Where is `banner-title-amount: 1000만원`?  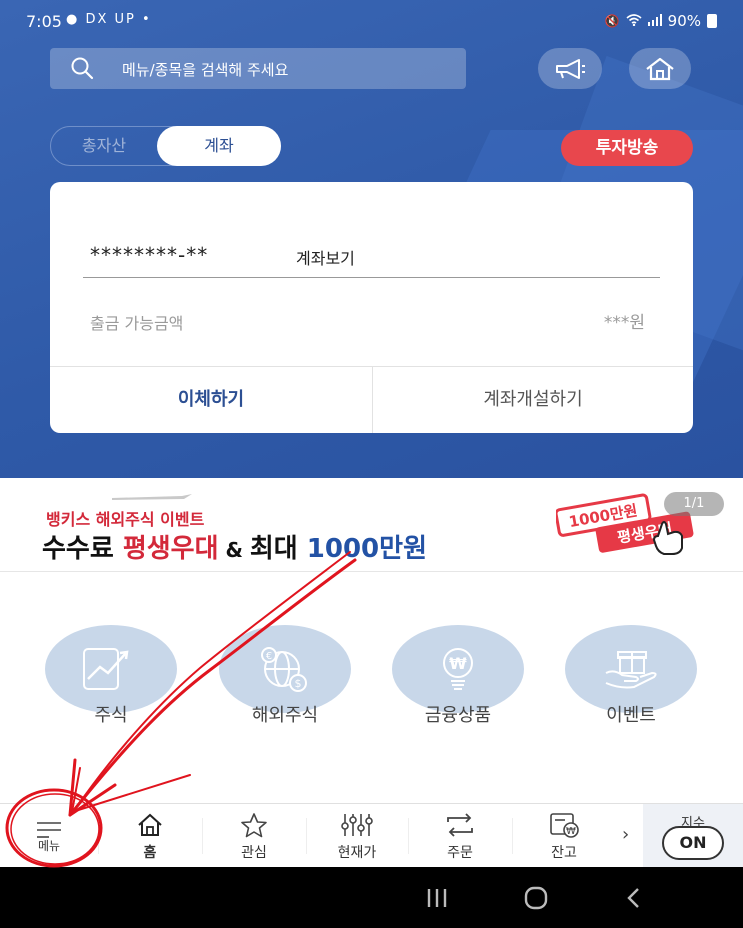
banner-title-amount: 1000만원 is located at coordinates (366, 549).